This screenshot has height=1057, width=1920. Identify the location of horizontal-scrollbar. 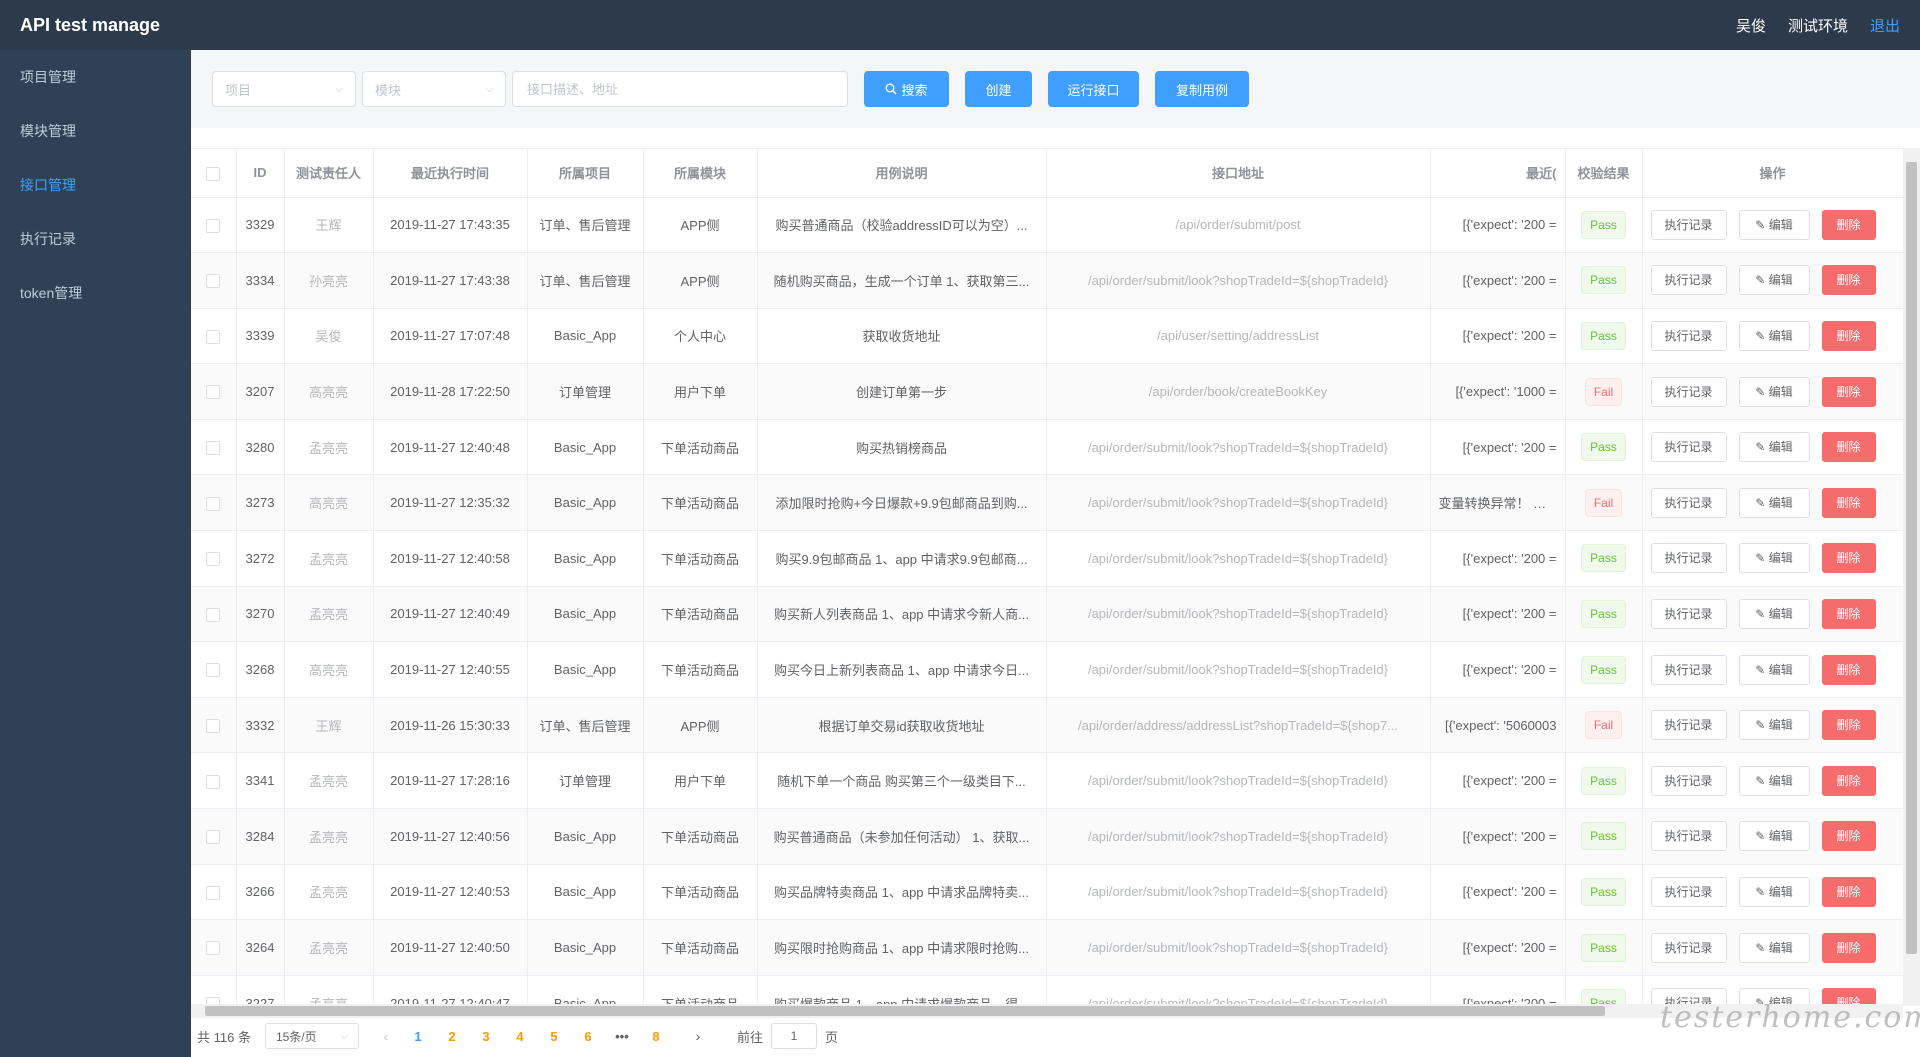
(1047, 1011).